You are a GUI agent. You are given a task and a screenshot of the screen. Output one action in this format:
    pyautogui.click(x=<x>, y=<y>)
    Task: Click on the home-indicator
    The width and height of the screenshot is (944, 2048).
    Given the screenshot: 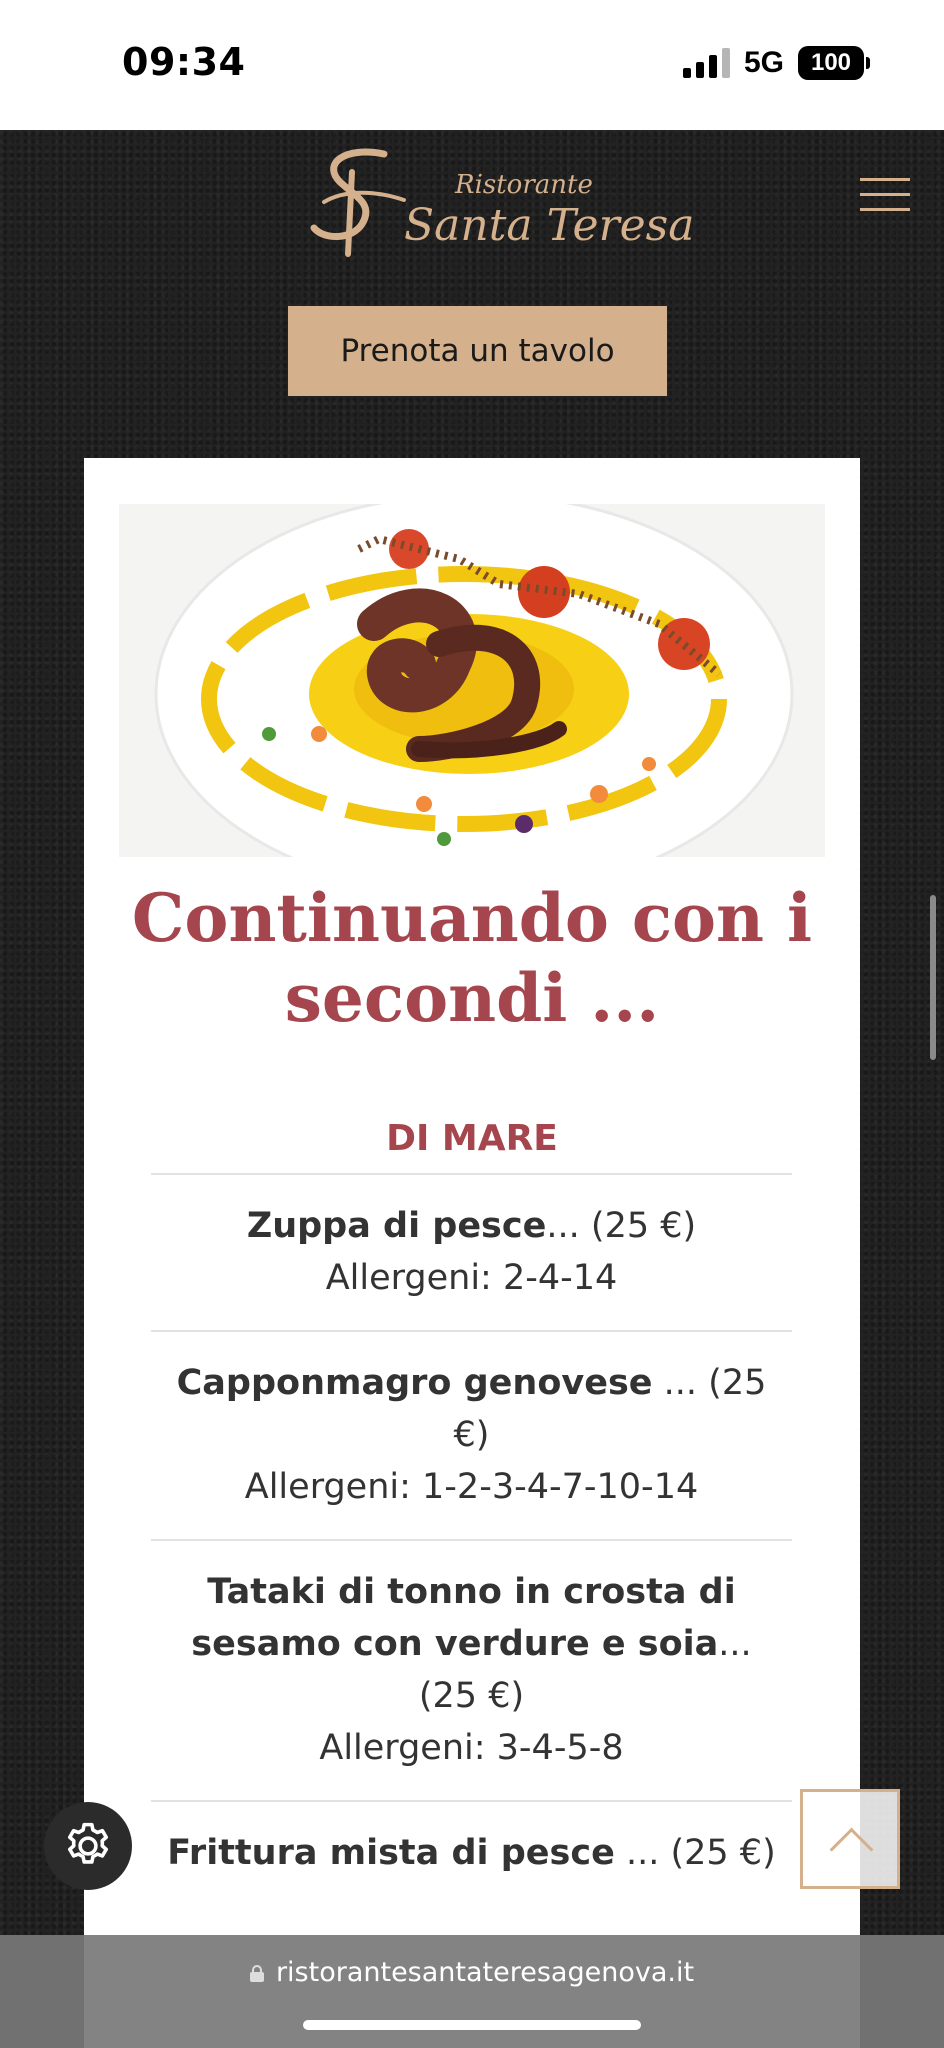 What is the action you would take?
    pyautogui.click(x=472, y=2025)
    